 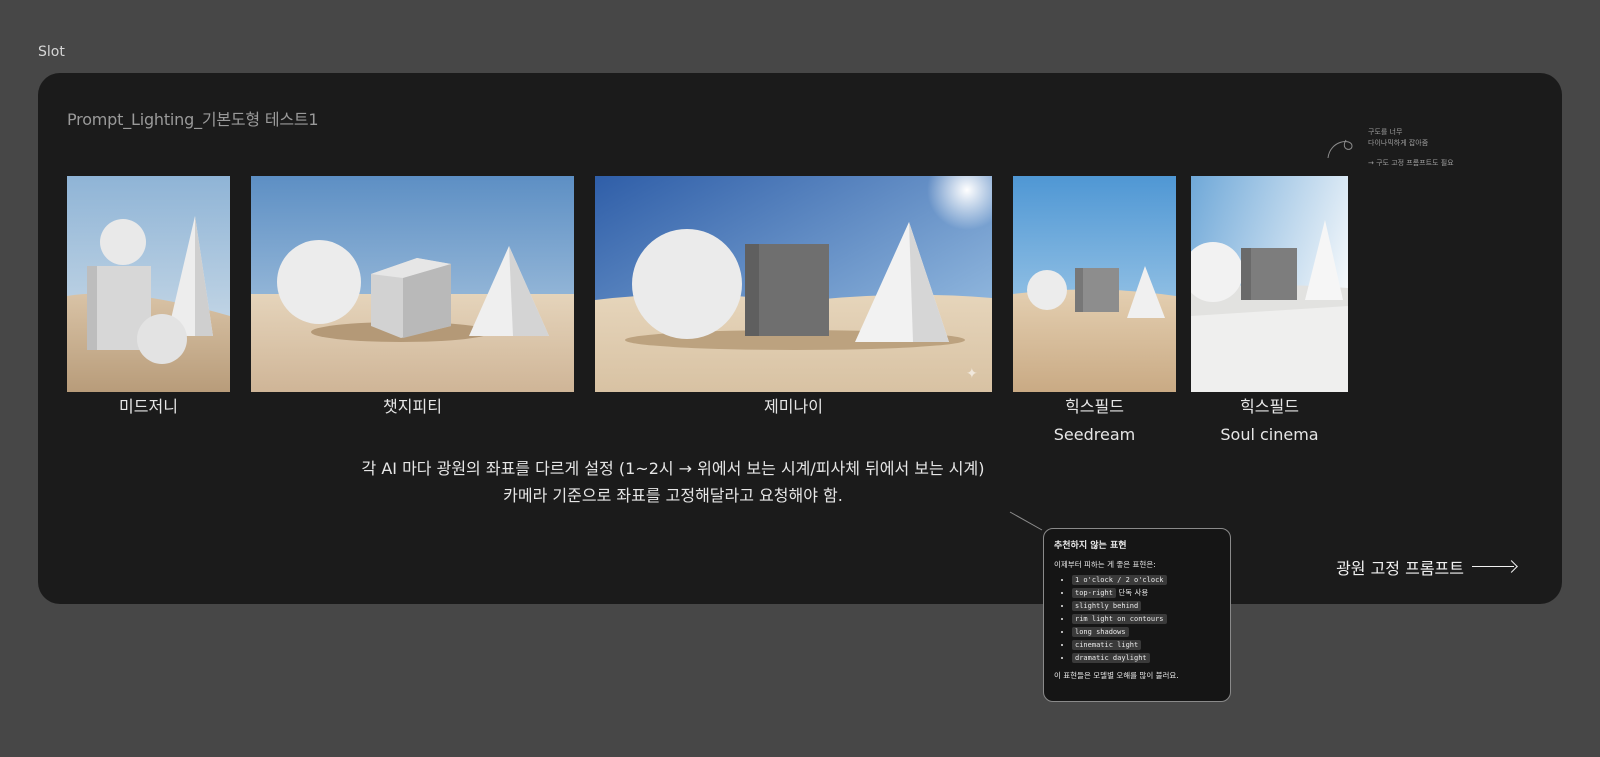 I want to click on tooltip-footer: 이 표현들은 모델별 오해를 많이 불러요., so click(x=1116, y=675).